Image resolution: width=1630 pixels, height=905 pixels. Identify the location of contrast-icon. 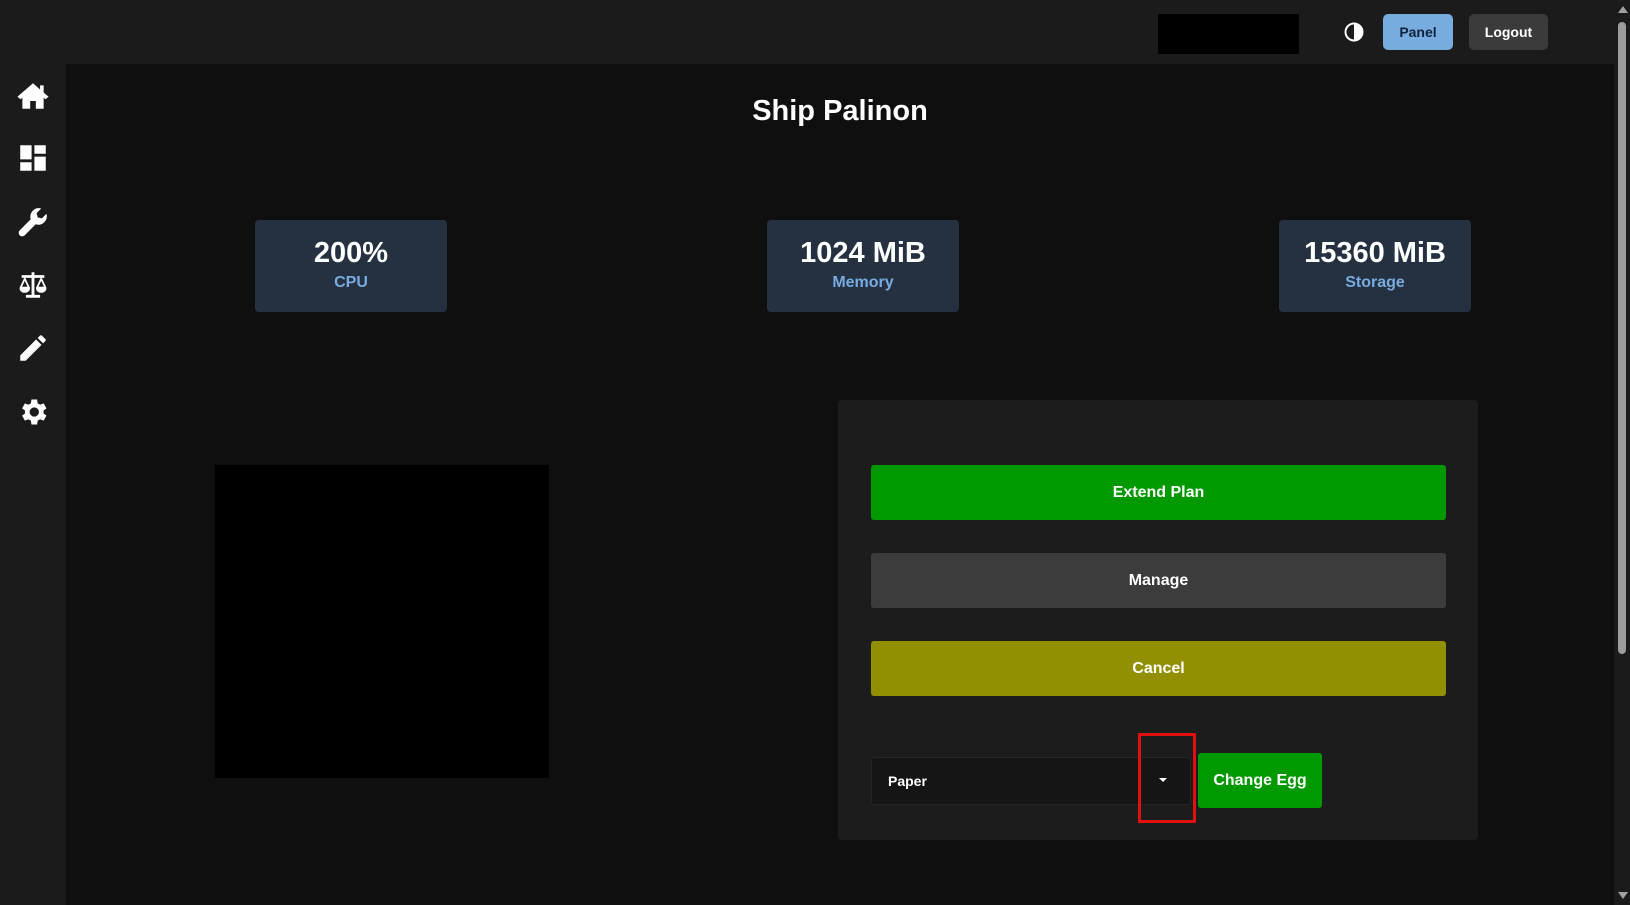
(1354, 32).